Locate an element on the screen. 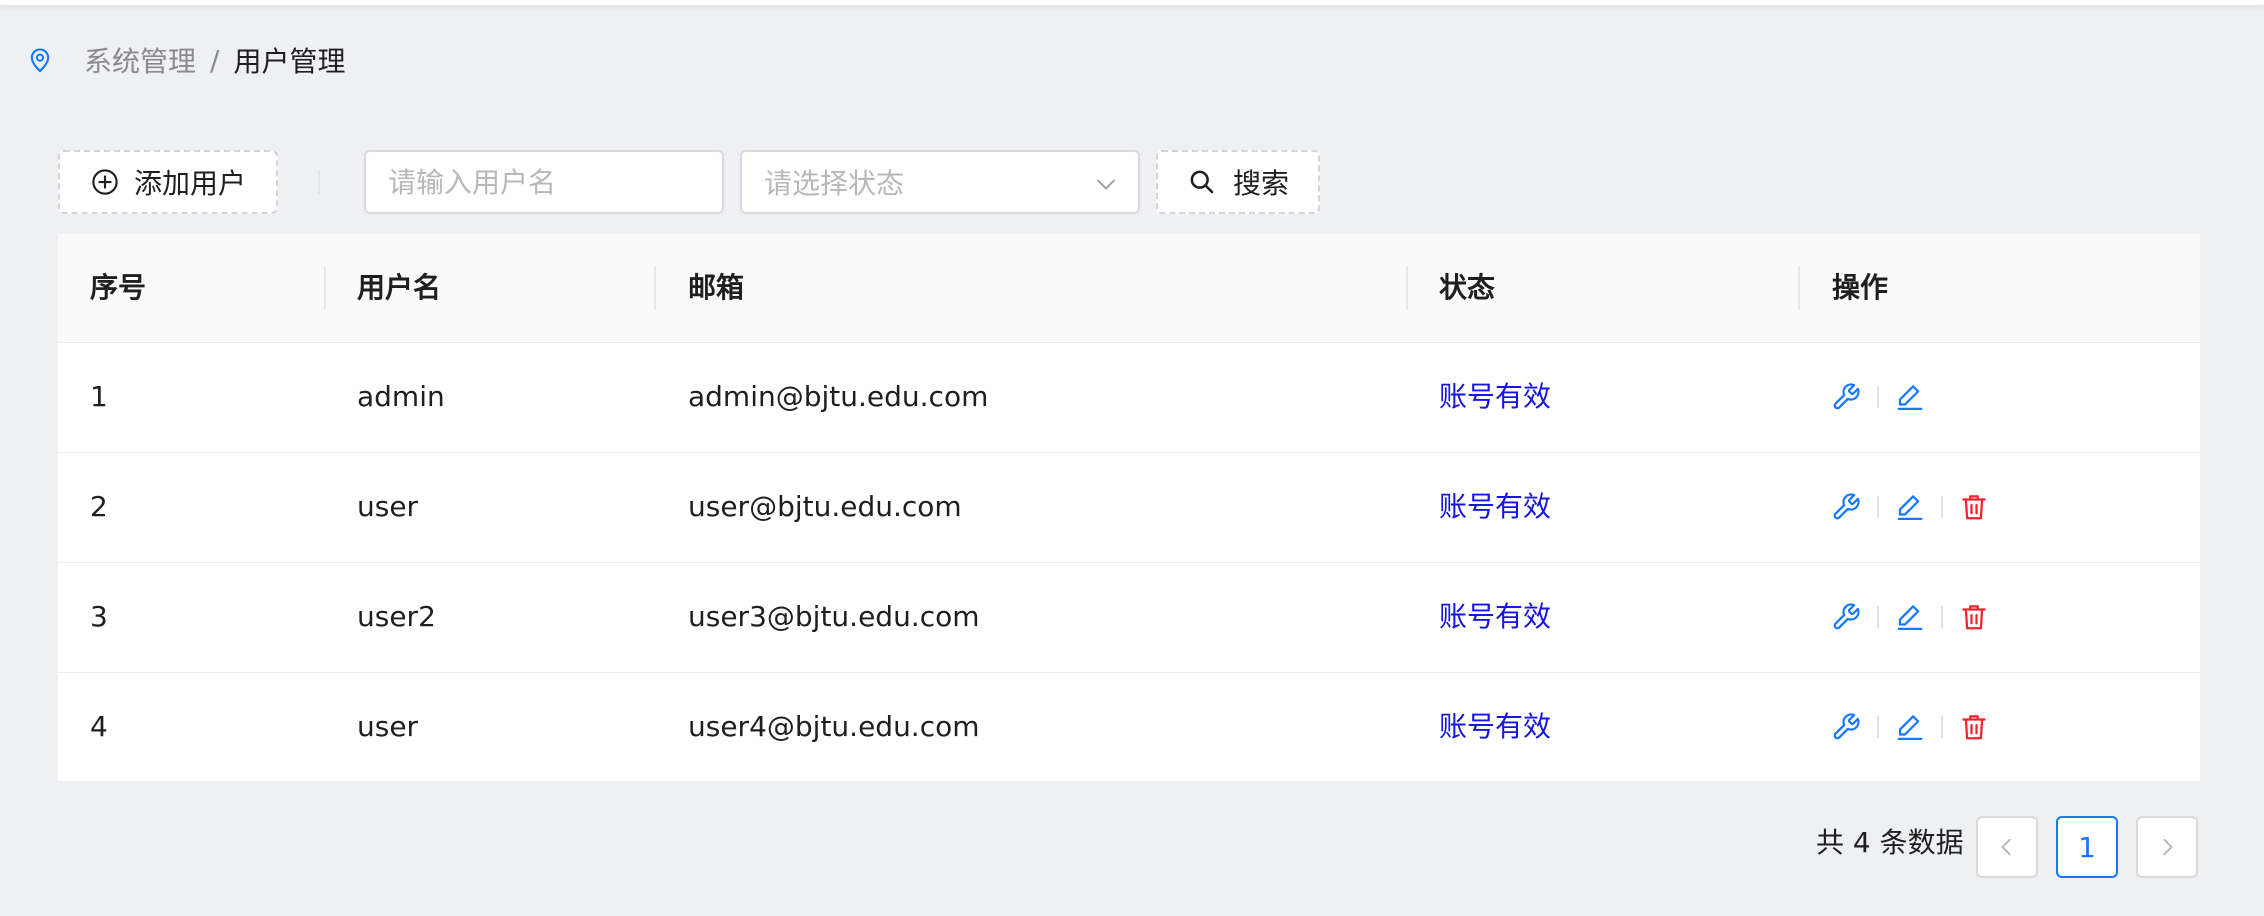 This screenshot has height=916, width=2264. prev-page-button is located at coordinates (2007, 847).